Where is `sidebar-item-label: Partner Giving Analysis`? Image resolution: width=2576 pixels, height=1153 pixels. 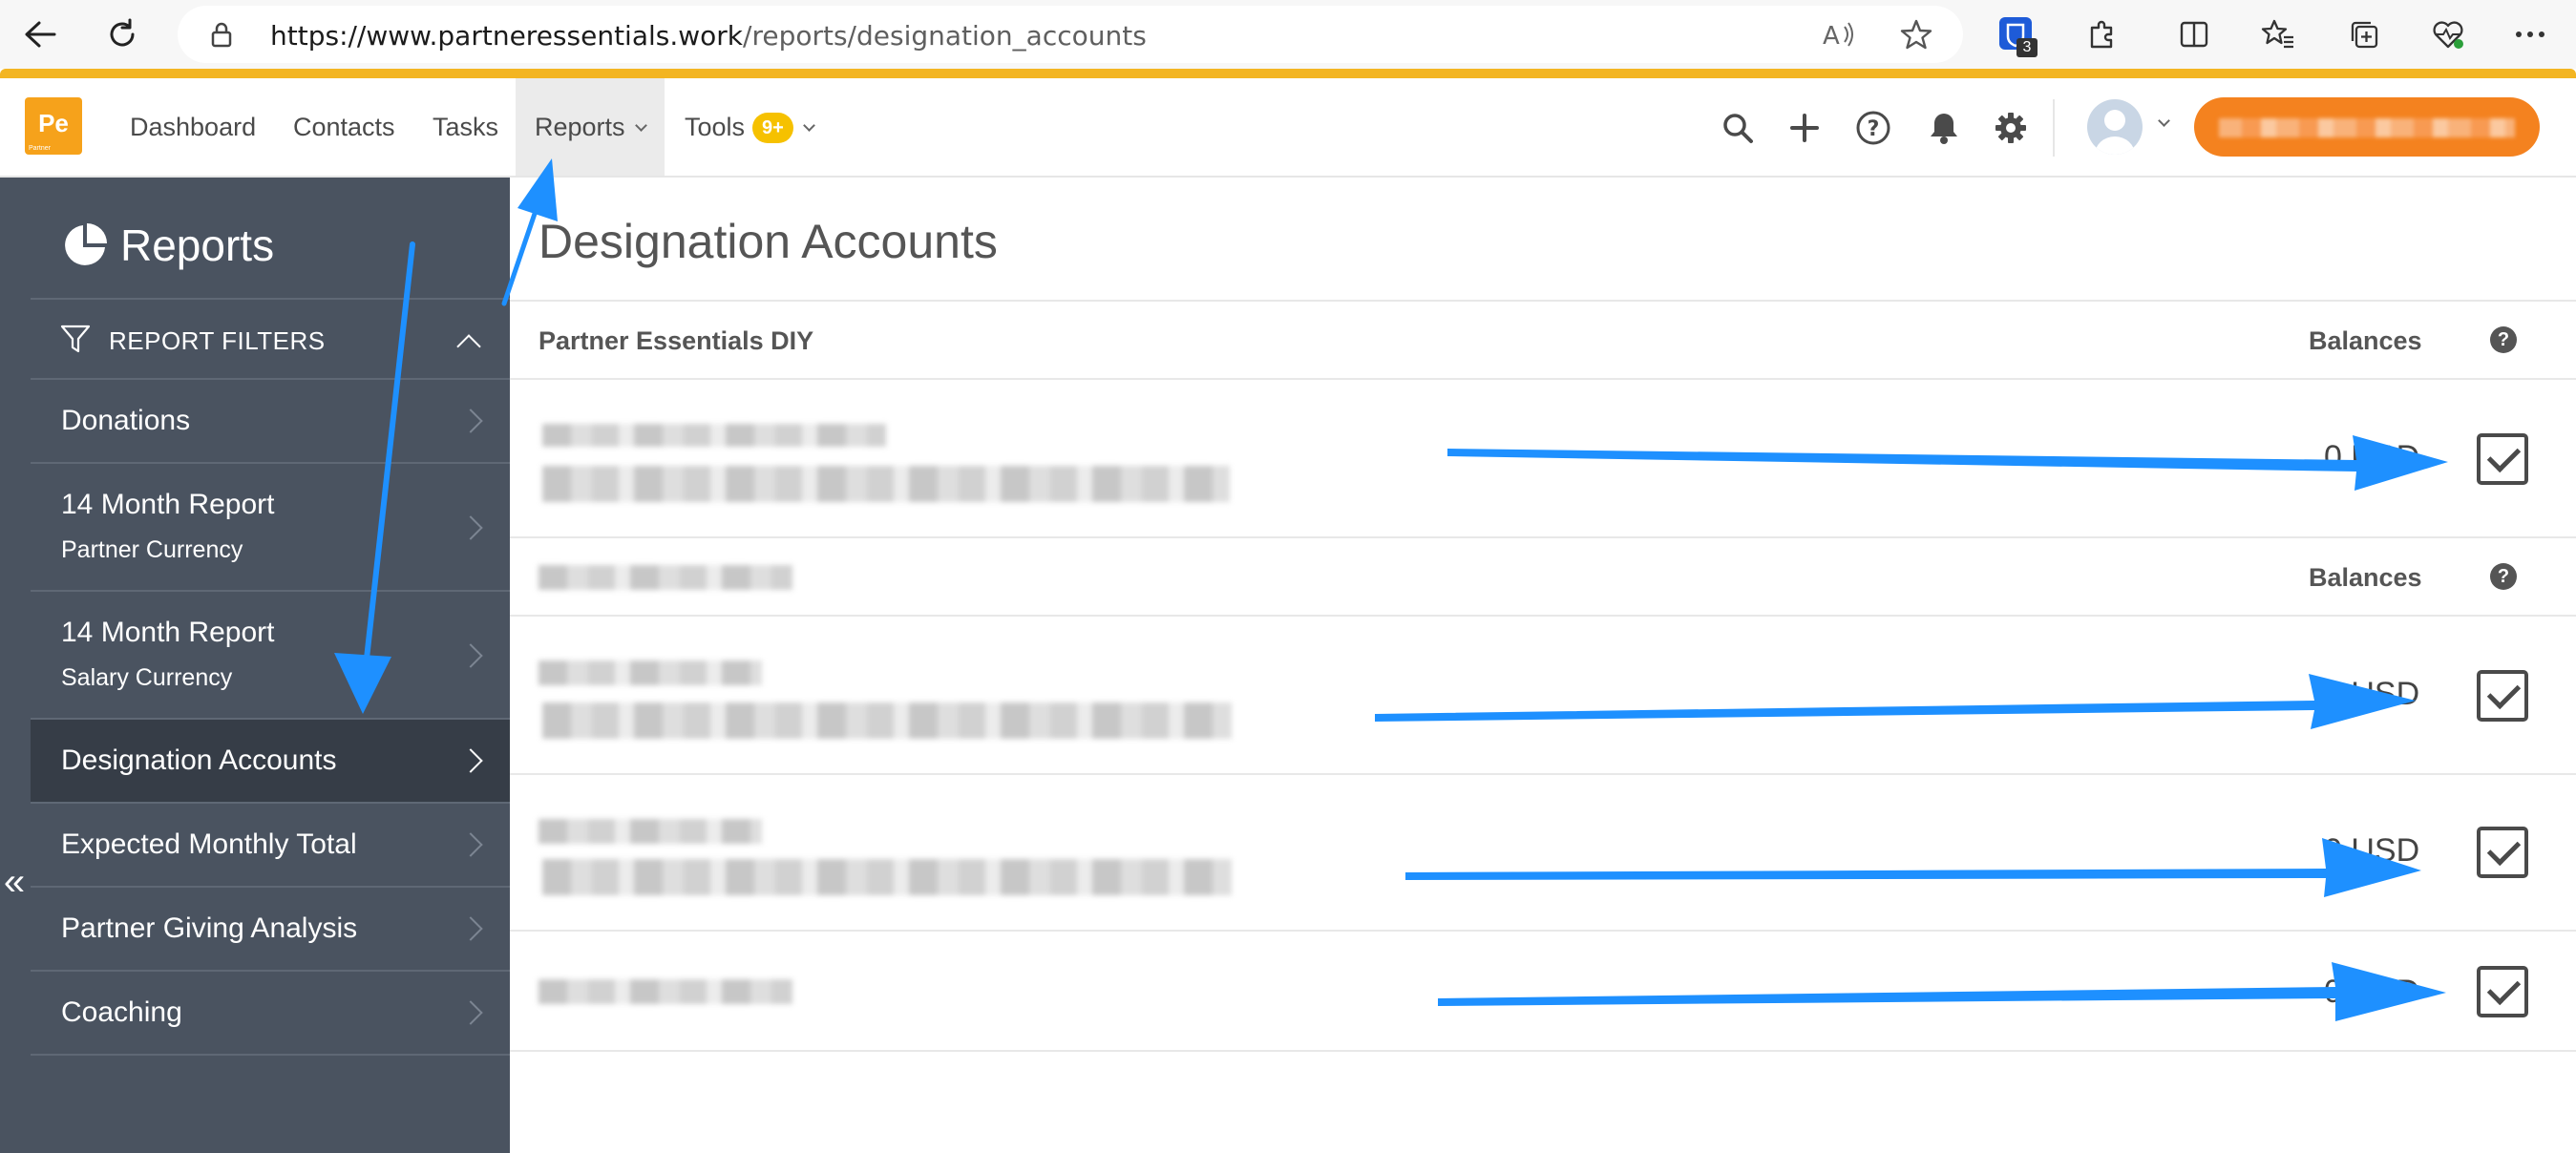
sidebar-item-label: Partner Giving Analysis is located at coordinates (209, 928).